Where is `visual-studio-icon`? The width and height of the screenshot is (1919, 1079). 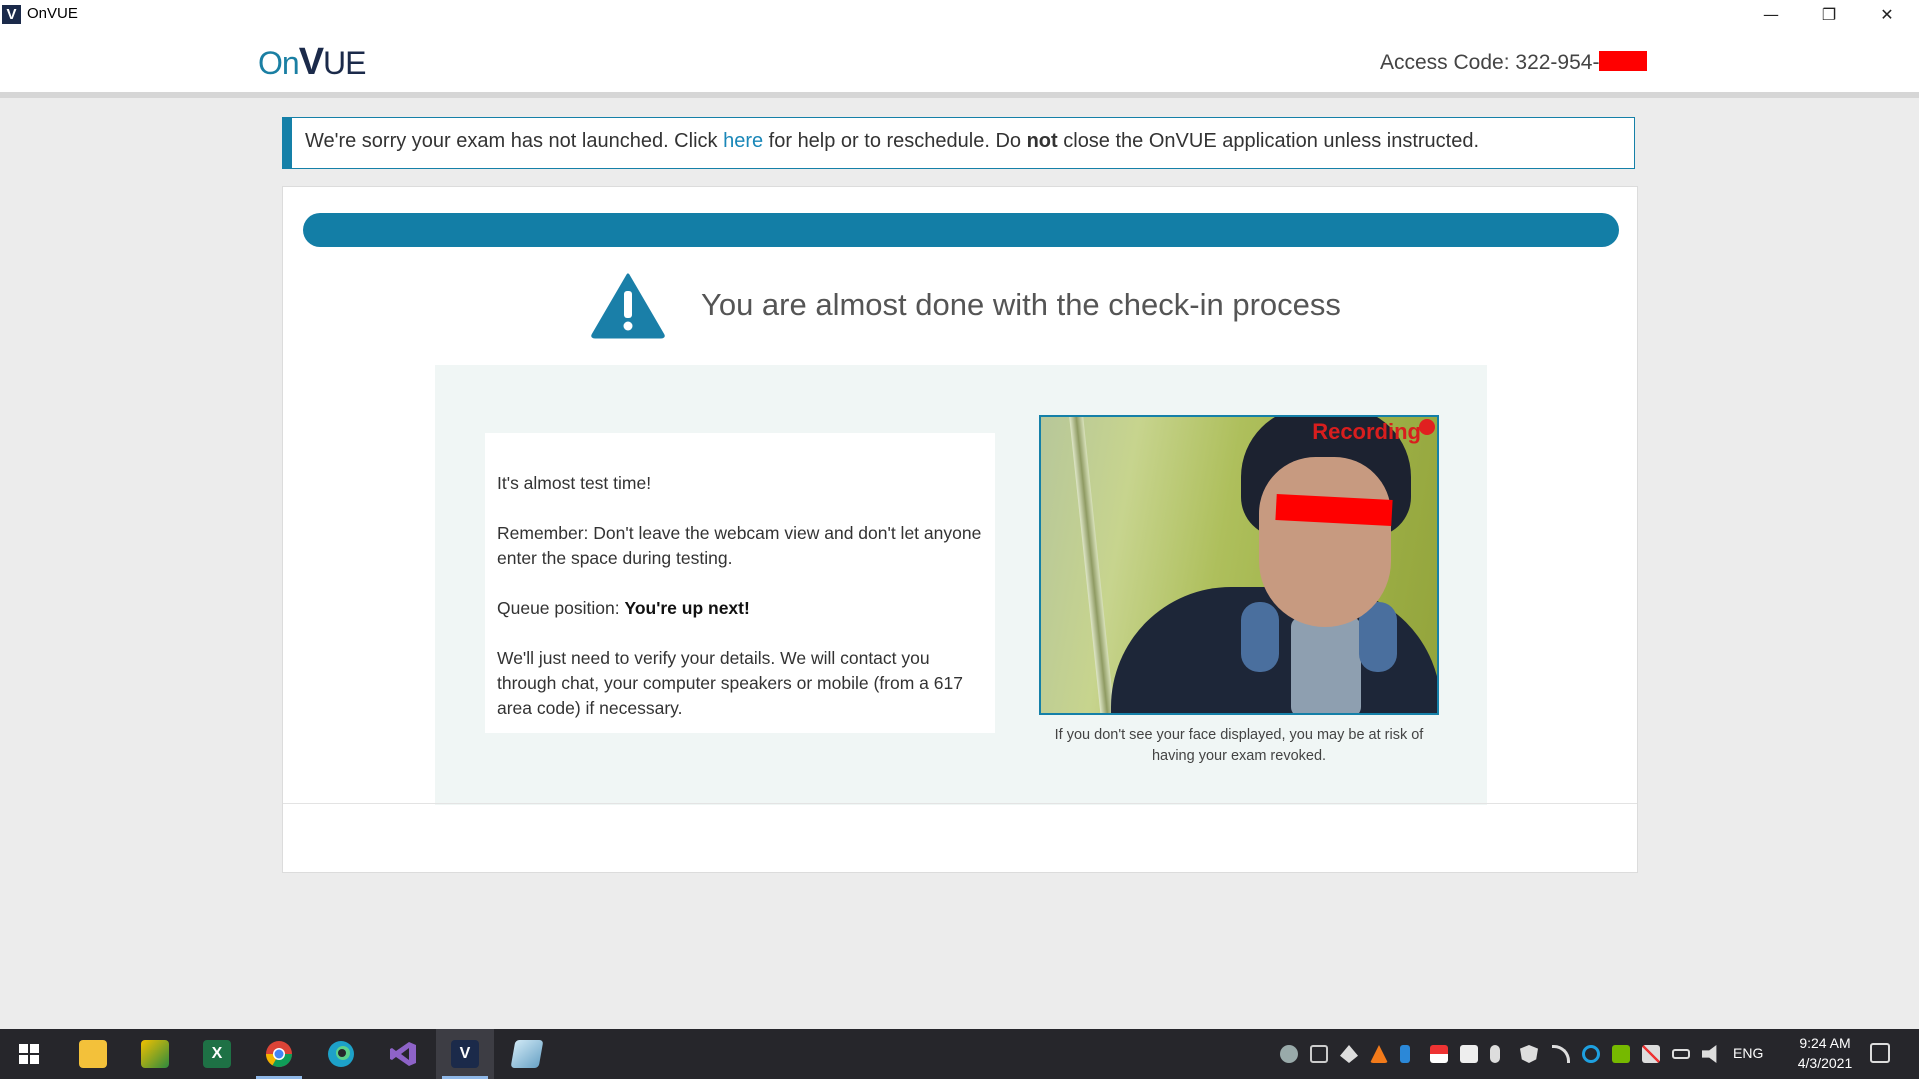 visual-studio-icon is located at coordinates (403, 1054).